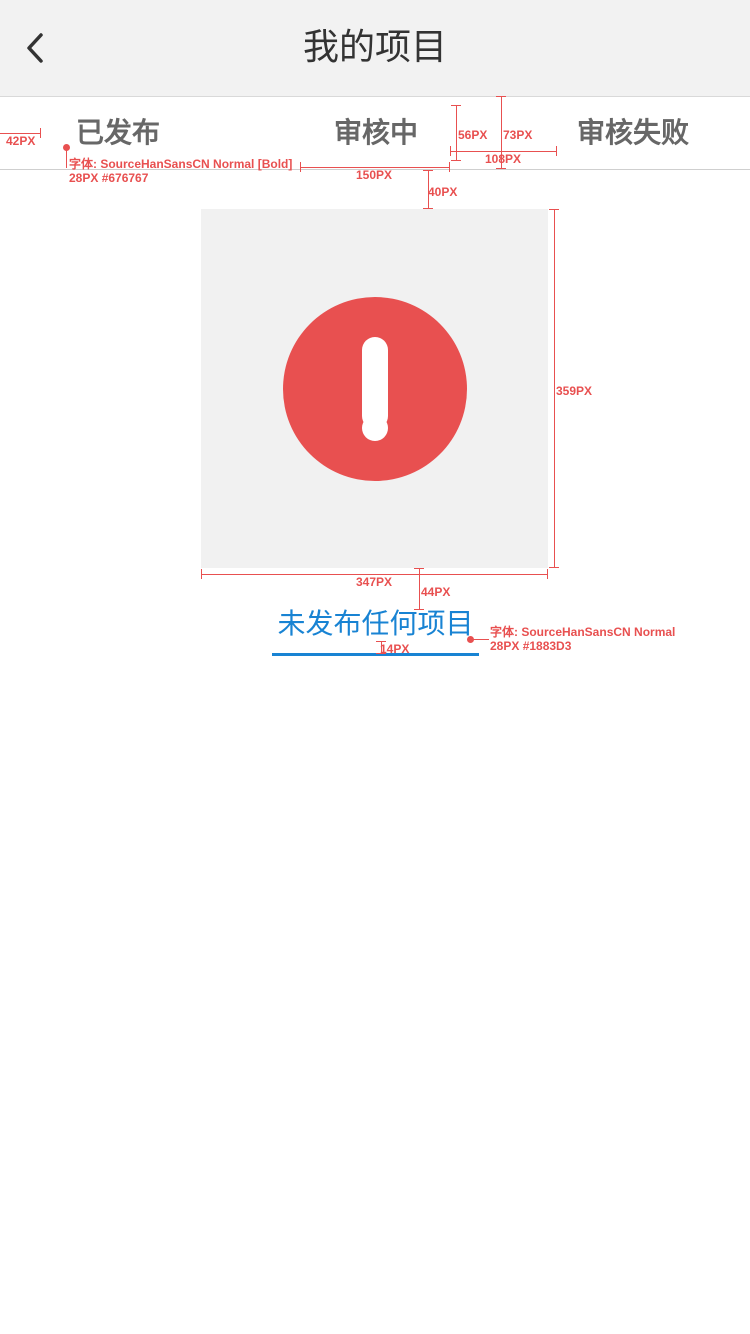 The image size is (750, 1334). Describe the element at coordinates (436, 592) in the screenshot. I see `annotation-dim-44: 44PX` at that location.